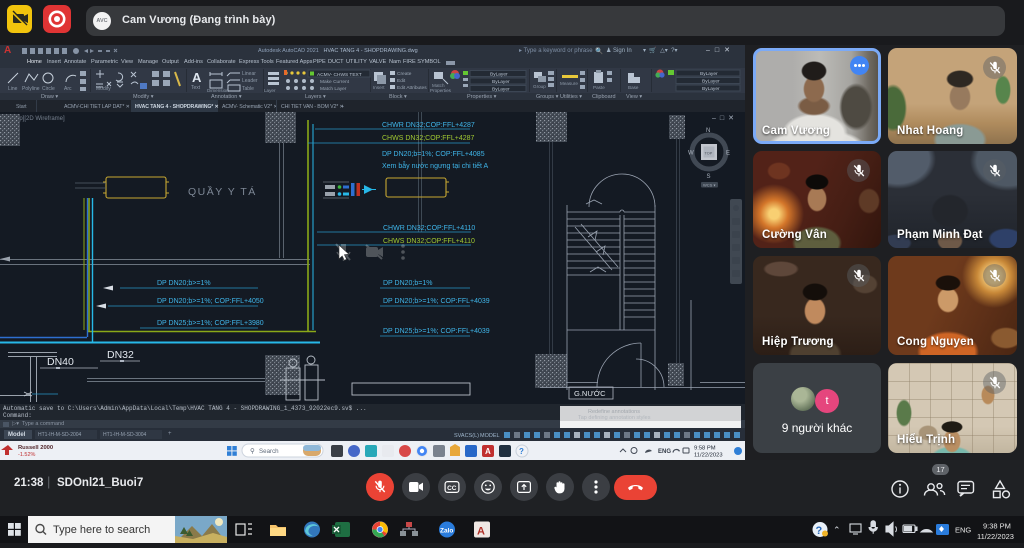  What do you see at coordinates (436, 301) in the screenshot?
I see `svg-text: DP DN20;b>=1%; COP:FFL+4039` at bounding box center [436, 301].